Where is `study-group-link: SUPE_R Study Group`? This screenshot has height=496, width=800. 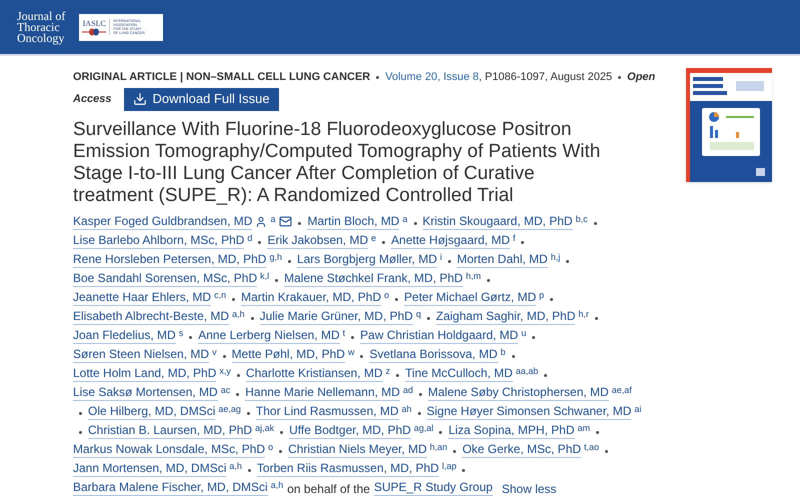
study-group-link: SUPE_R Study Group is located at coordinates (433, 488).